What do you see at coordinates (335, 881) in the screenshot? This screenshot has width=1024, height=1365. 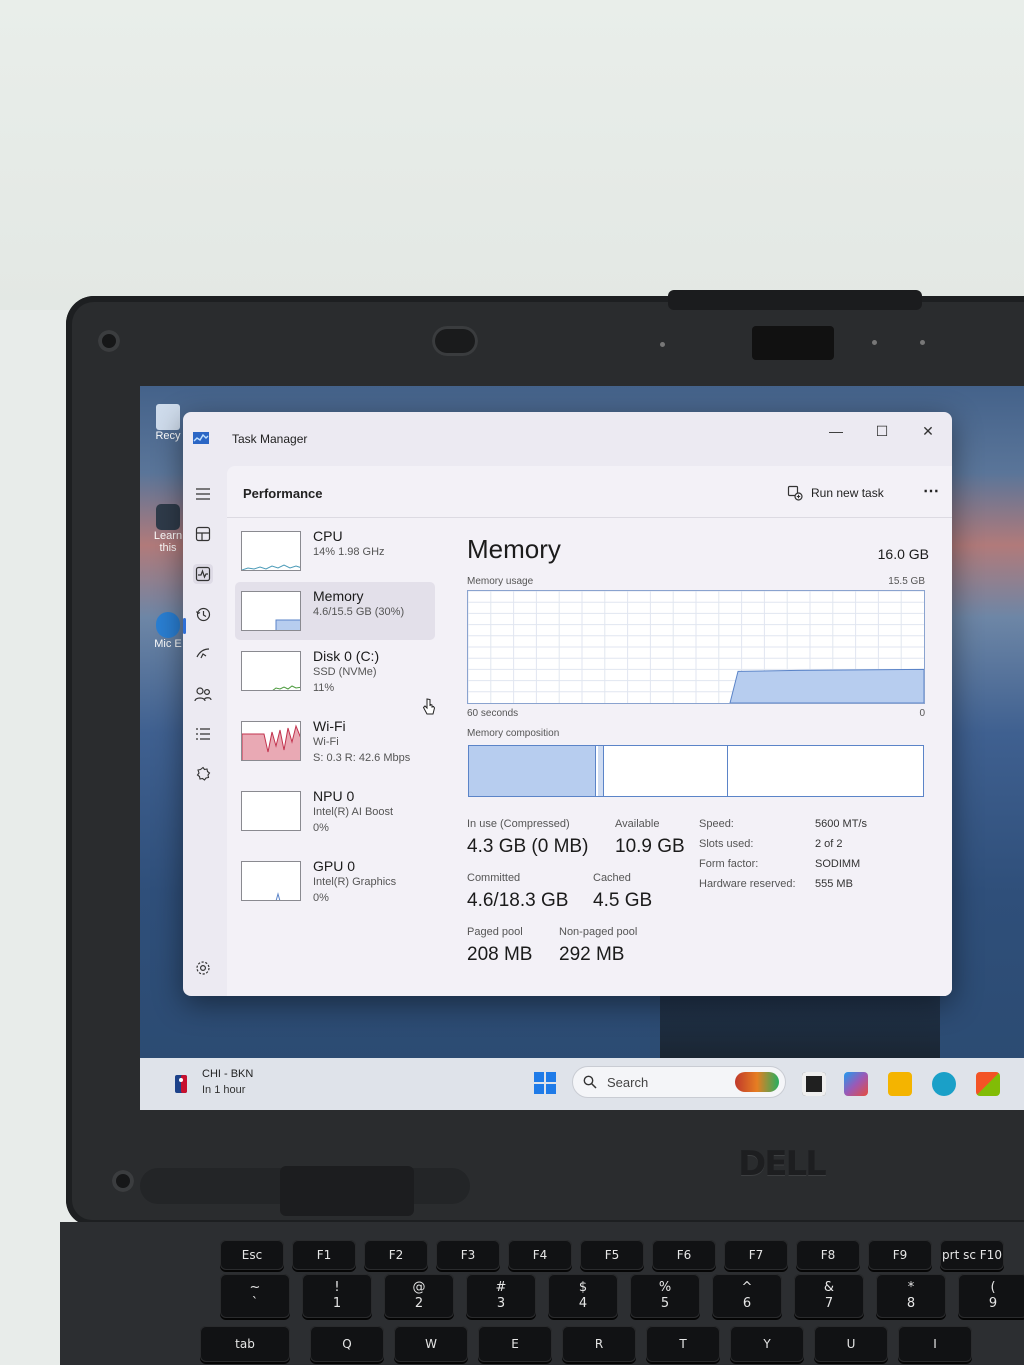 I see `device-item-gpu-0: GPU 0 Intel(R) Graphics 0%` at bounding box center [335, 881].